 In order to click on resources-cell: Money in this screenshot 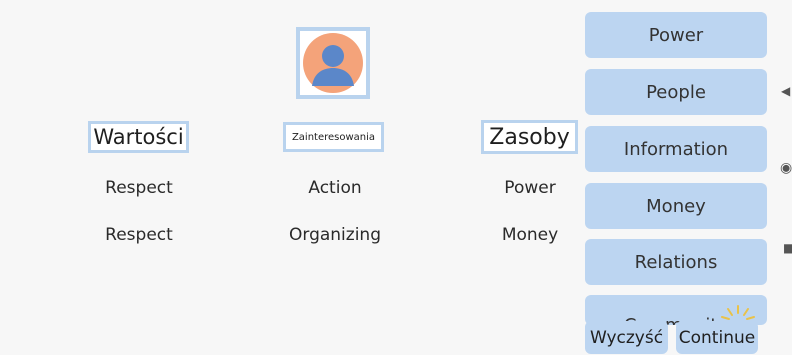, I will do `click(530, 235)`.